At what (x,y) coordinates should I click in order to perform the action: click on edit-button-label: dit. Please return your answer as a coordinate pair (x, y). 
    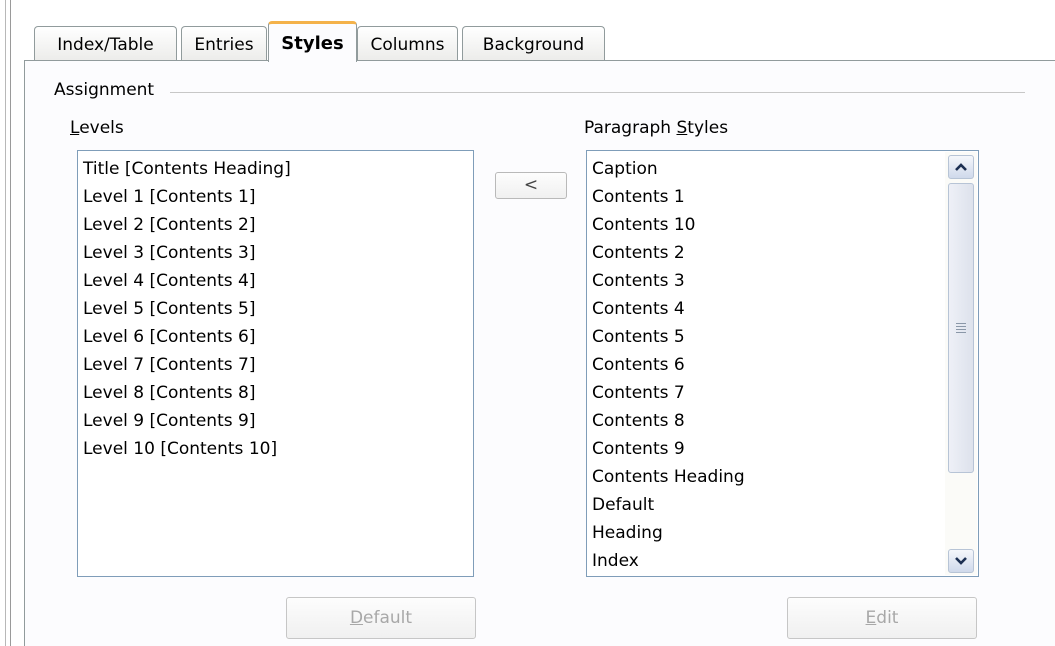
    Looking at the image, I should click on (887, 618).